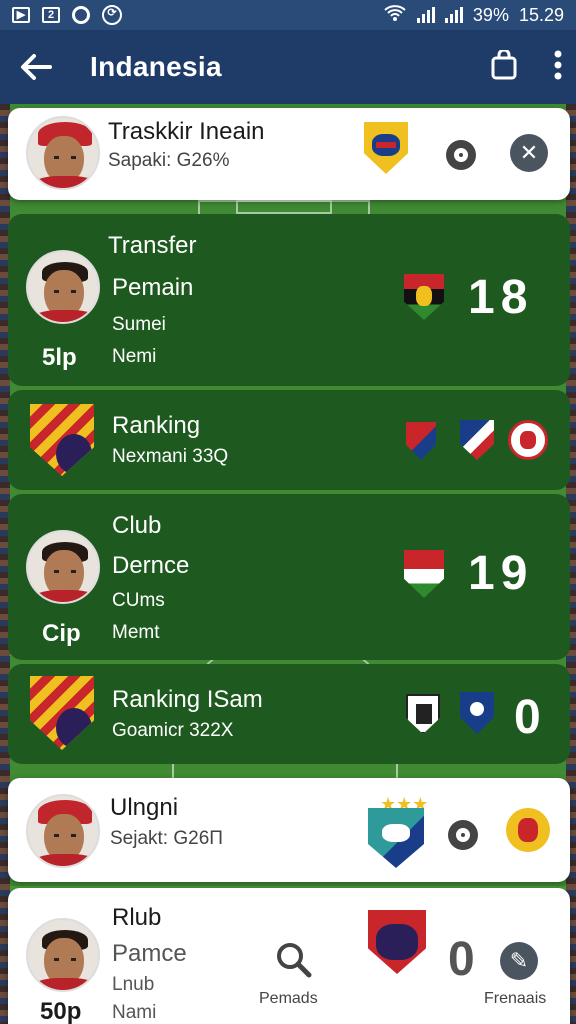 The height and width of the screenshot is (1024, 576). Describe the element at coordinates (541, 14) in the screenshot. I see `clock: 15.29` at that location.